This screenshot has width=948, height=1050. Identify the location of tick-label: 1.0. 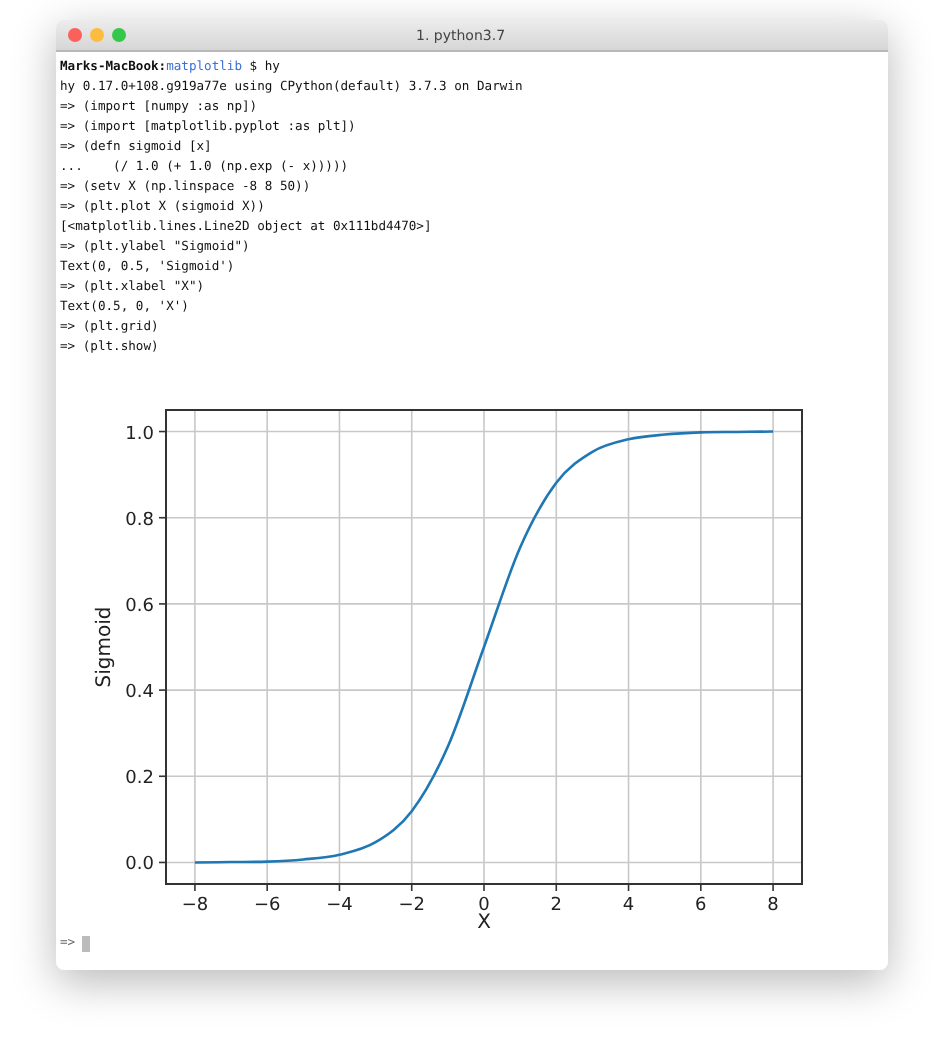
(139, 434).